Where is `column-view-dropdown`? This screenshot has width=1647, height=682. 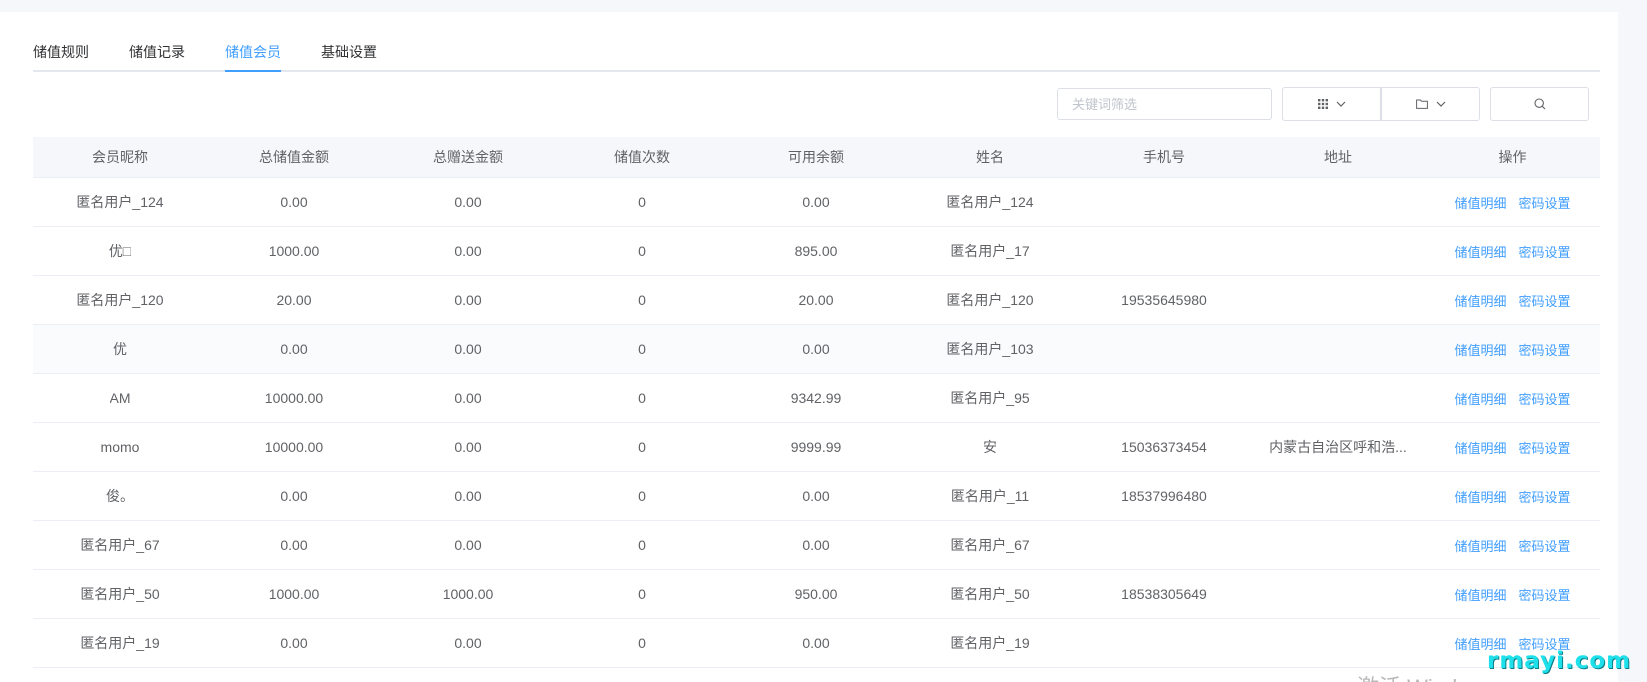
column-view-dropdown is located at coordinates (1331, 104).